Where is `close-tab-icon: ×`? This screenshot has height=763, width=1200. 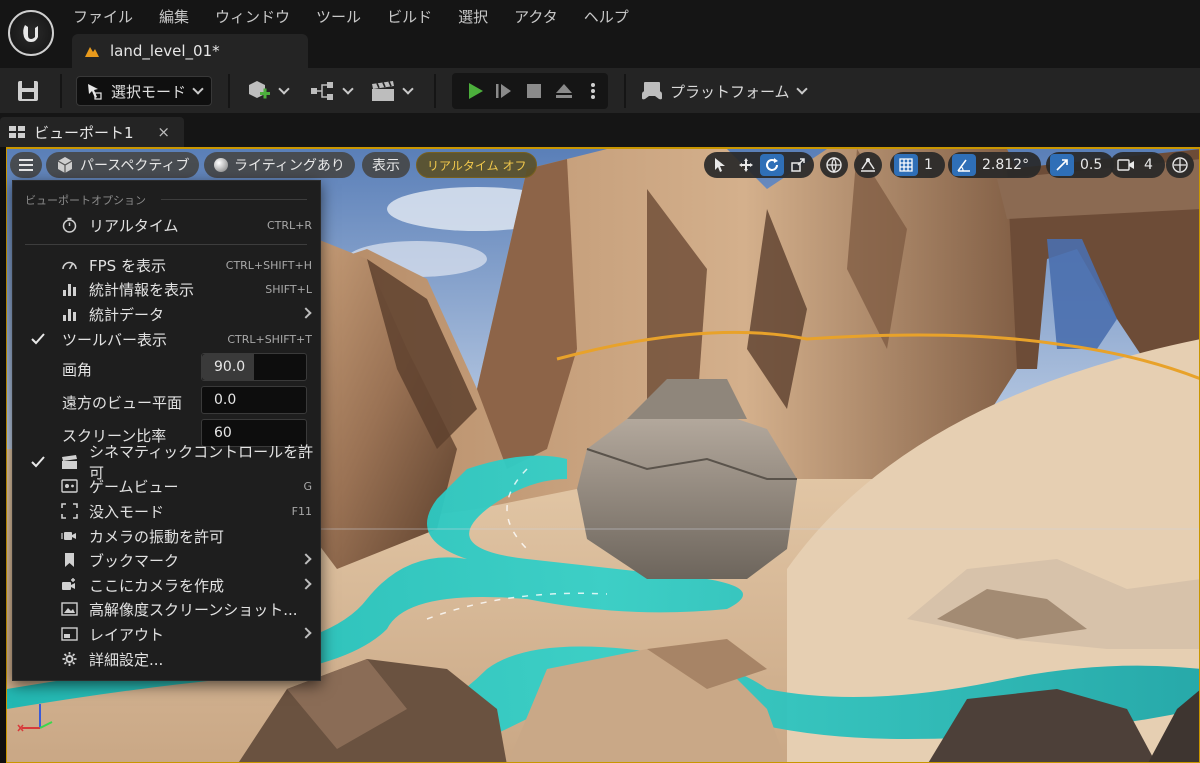
close-tab-icon: × is located at coordinates (163, 132).